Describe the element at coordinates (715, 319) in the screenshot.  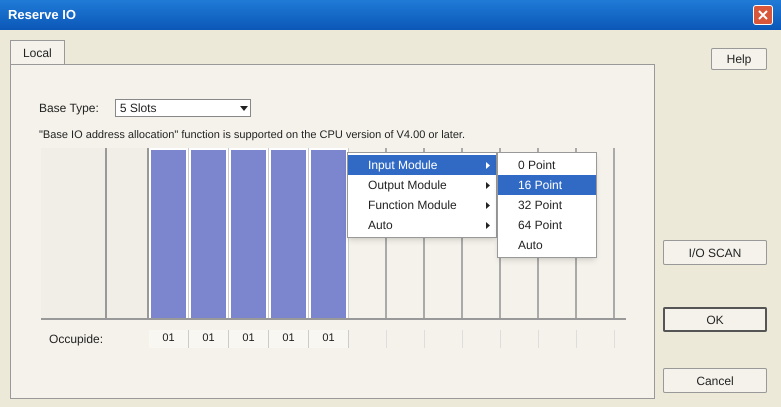
I see `dialog-button: OK` at that location.